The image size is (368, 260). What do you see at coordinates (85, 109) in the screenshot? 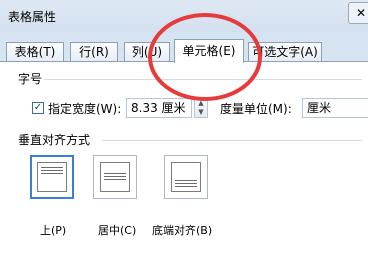
I see `specify-width-label: 指定宽度(W):` at bounding box center [85, 109].